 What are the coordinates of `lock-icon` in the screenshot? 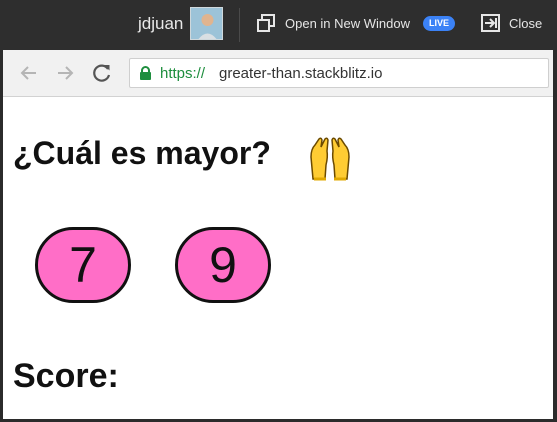 It's located at (145, 73).